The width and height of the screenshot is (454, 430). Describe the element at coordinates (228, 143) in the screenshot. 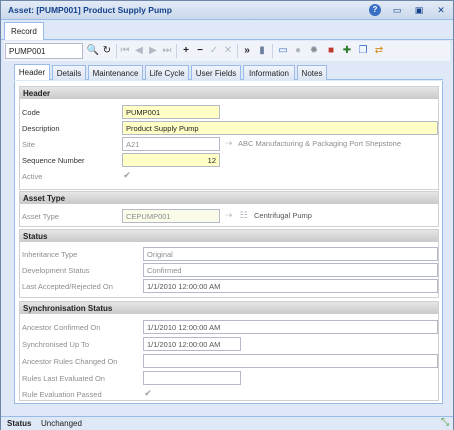

I see `site-lookup-icon: ⇢` at that location.